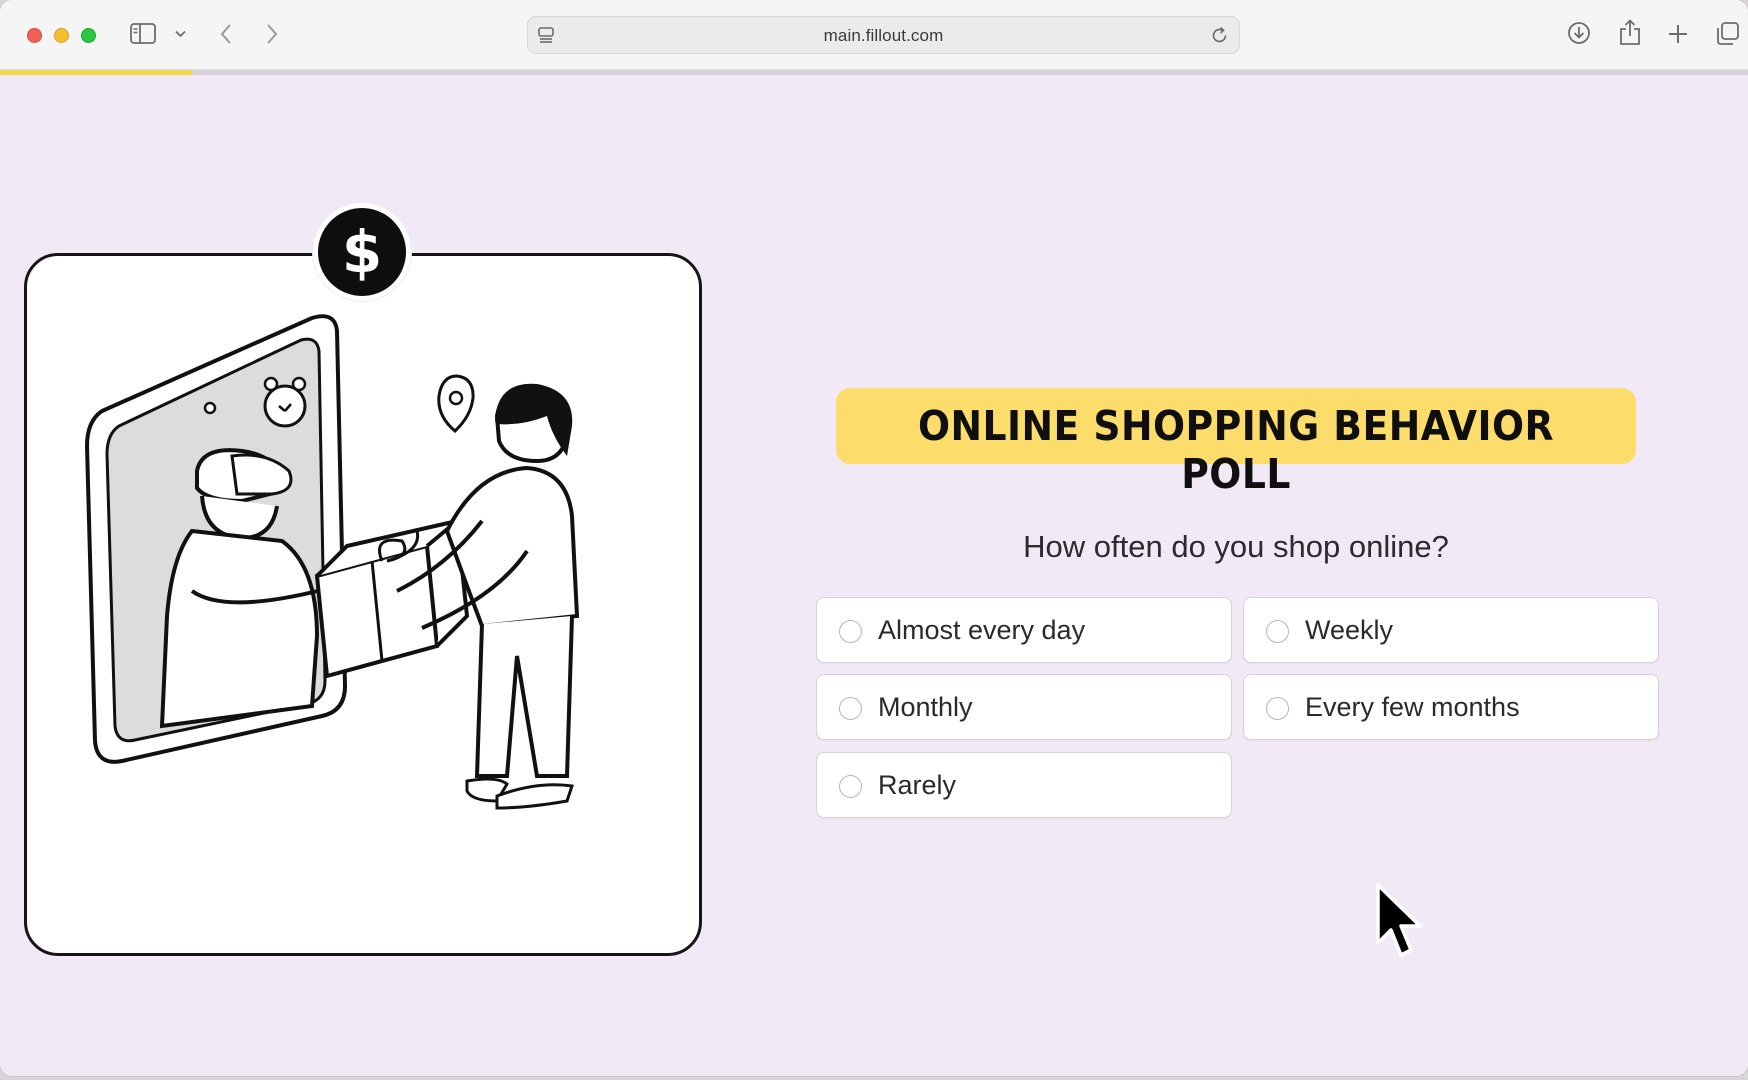 This screenshot has height=1080, width=1748. Describe the element at coordinates (143, 33) in the screenshot. I see `sidebar-icon` at that location.